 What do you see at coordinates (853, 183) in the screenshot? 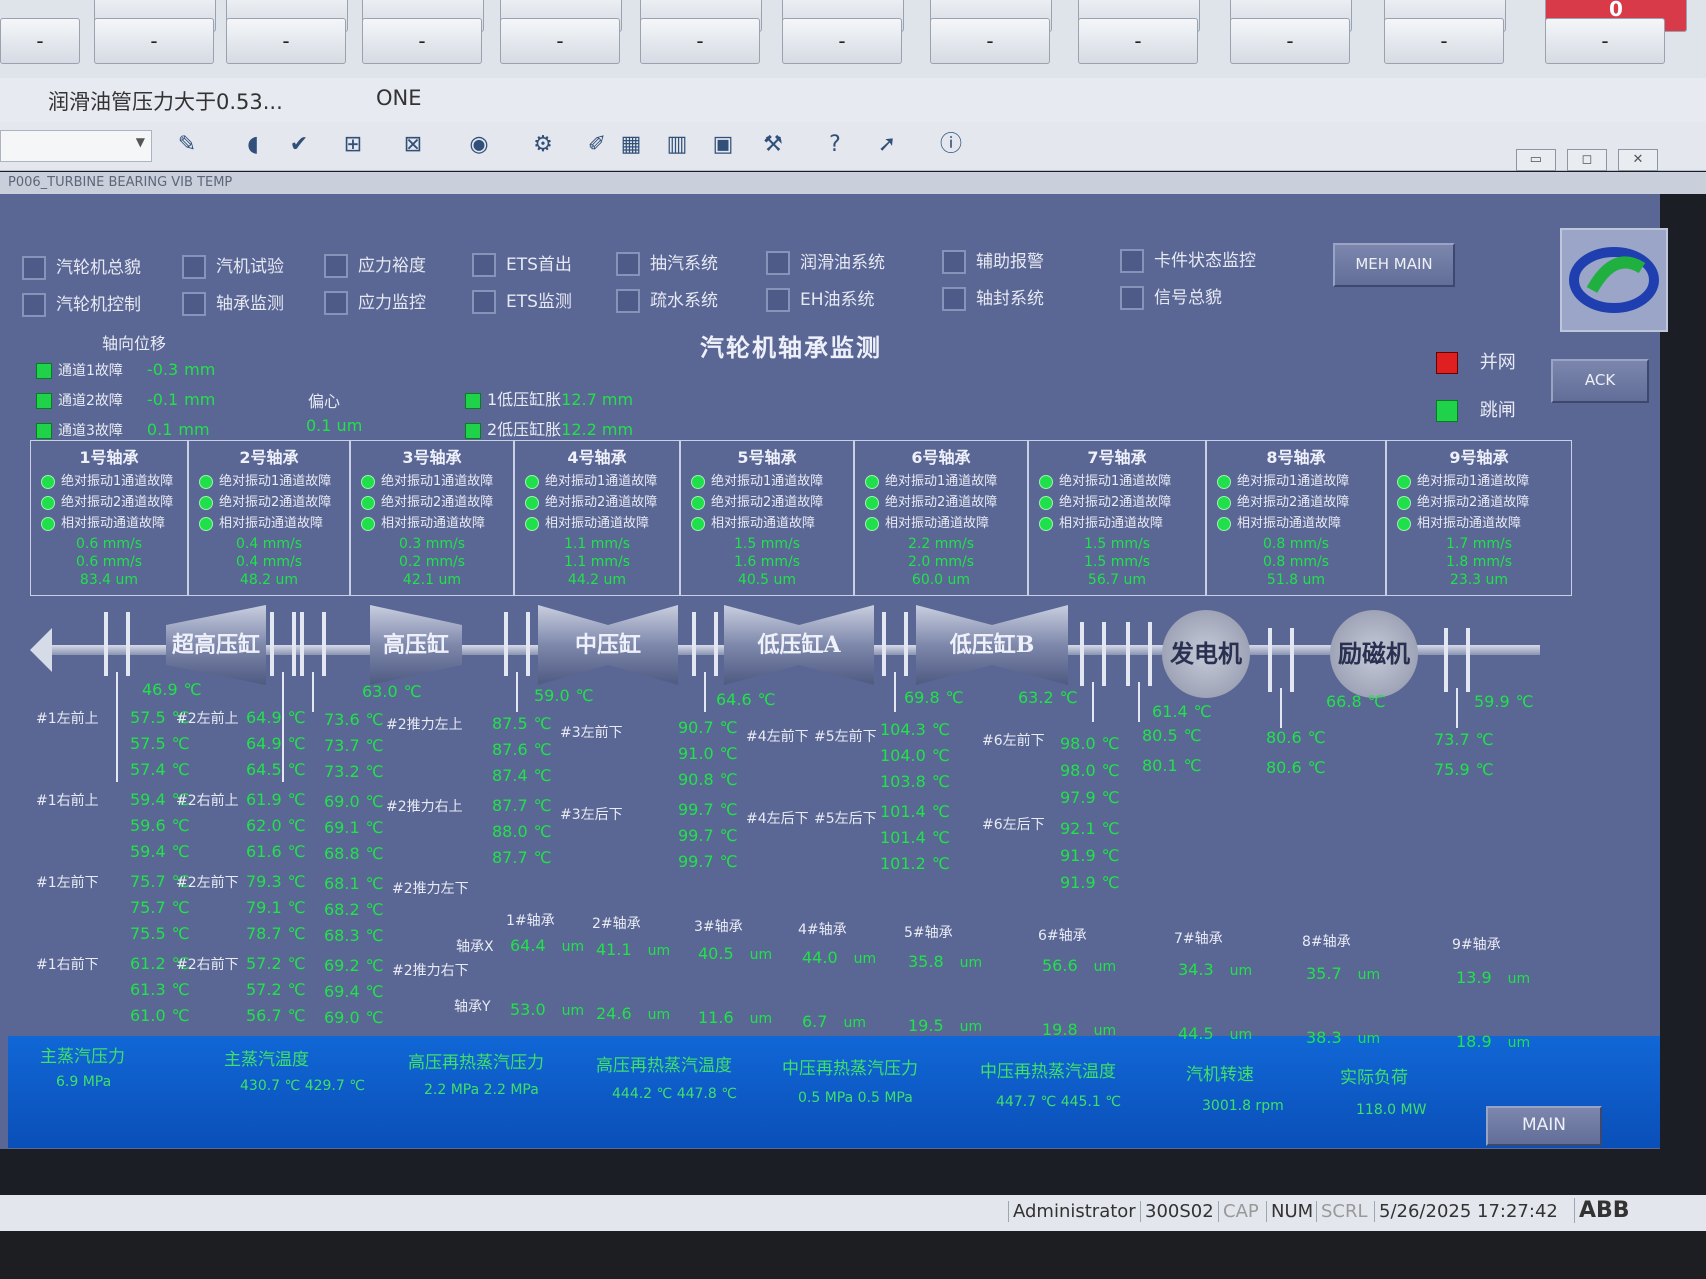
I see `window-titlebar: P006_TURBINE BEARING VIB TEMP` at bounding box center [853, 183].